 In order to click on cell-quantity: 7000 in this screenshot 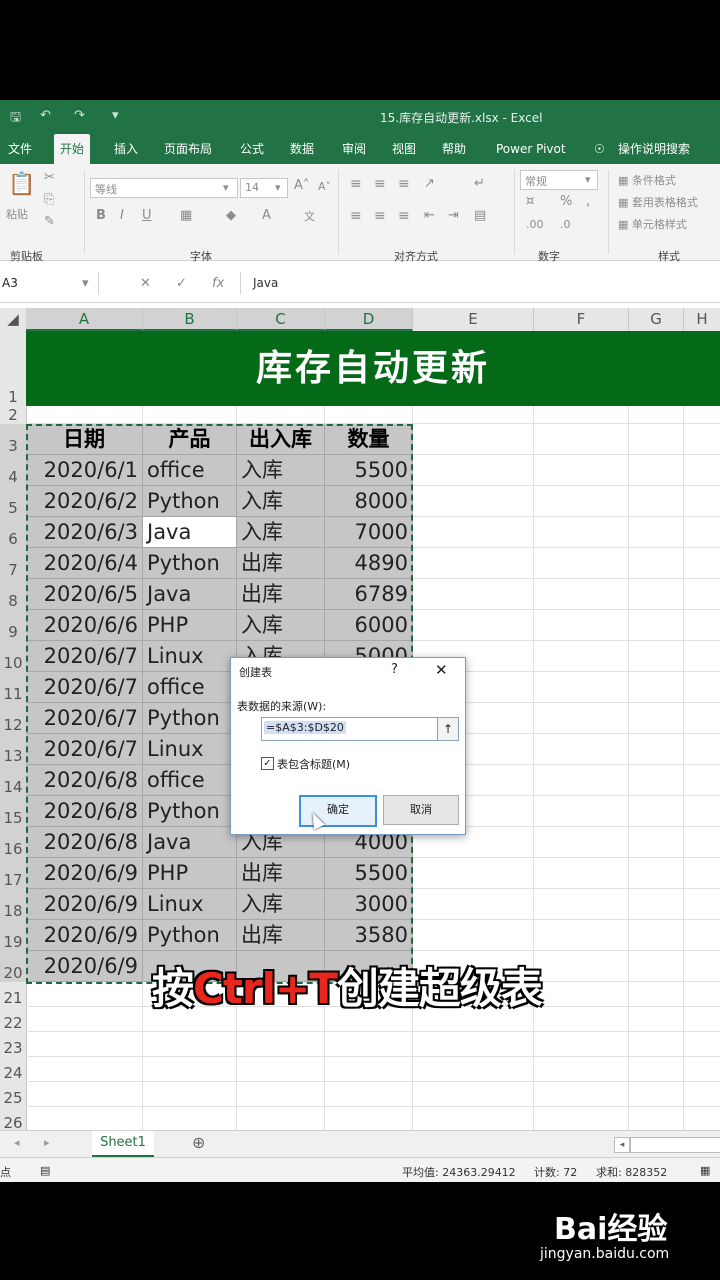, I will do `click(369, 532)`.